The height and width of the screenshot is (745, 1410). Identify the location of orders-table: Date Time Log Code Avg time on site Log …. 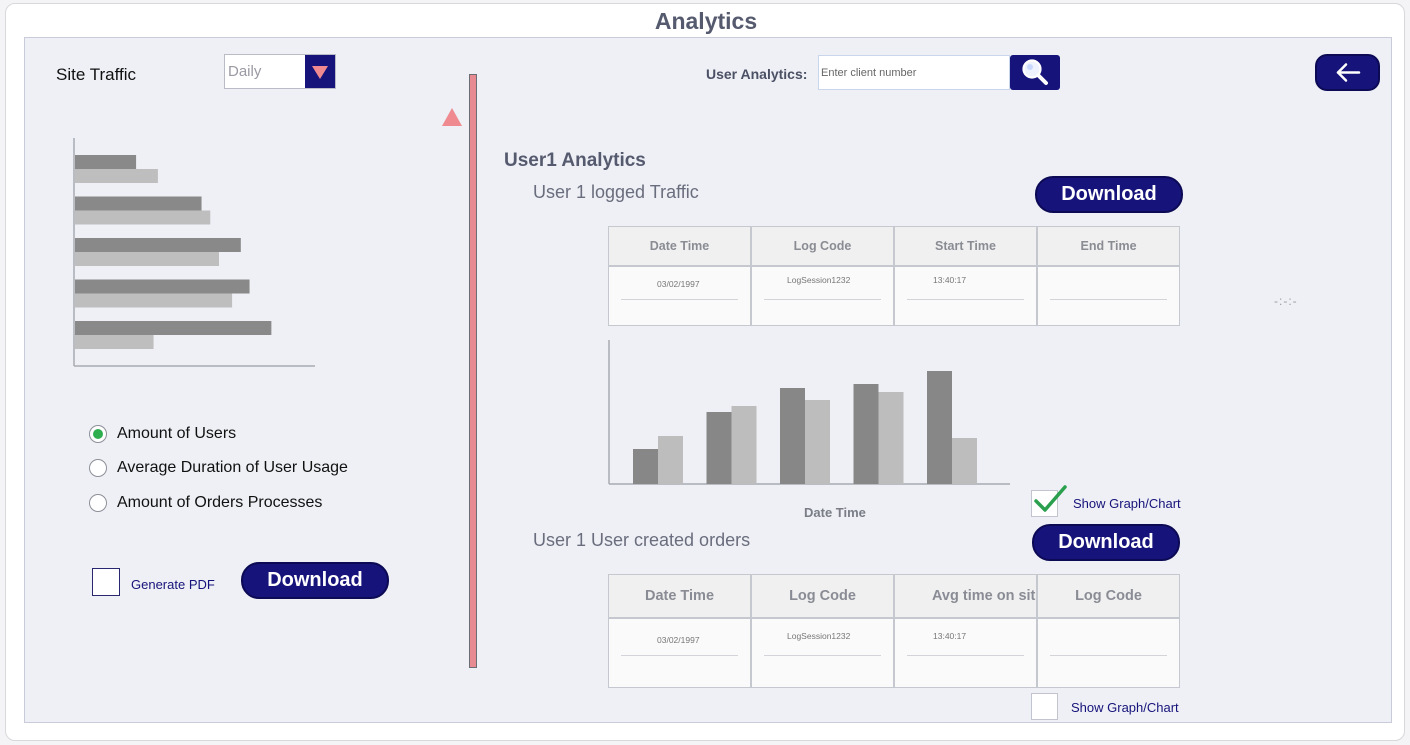
(894, 631).